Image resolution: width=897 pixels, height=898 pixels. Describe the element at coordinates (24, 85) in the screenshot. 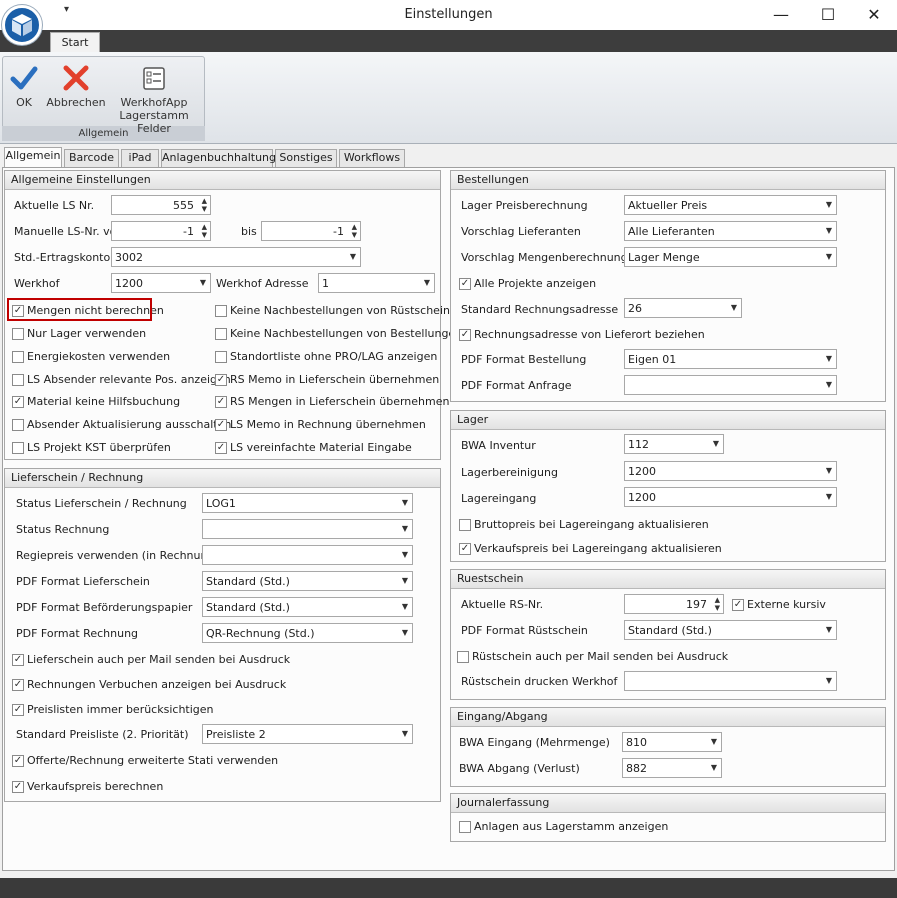

I see `ok-button: OK` at that location.